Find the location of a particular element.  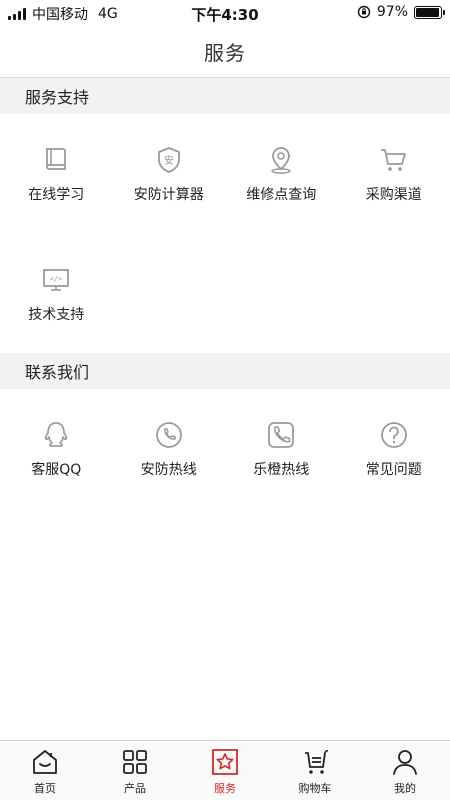

home-icon is located at coordinates (45, 762).